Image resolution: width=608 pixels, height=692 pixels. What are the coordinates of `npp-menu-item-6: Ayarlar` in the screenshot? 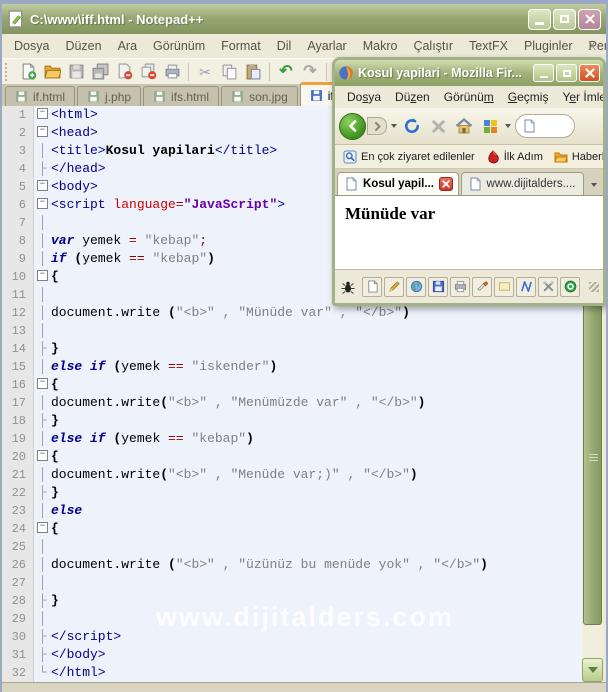 It's located at (326, 46).